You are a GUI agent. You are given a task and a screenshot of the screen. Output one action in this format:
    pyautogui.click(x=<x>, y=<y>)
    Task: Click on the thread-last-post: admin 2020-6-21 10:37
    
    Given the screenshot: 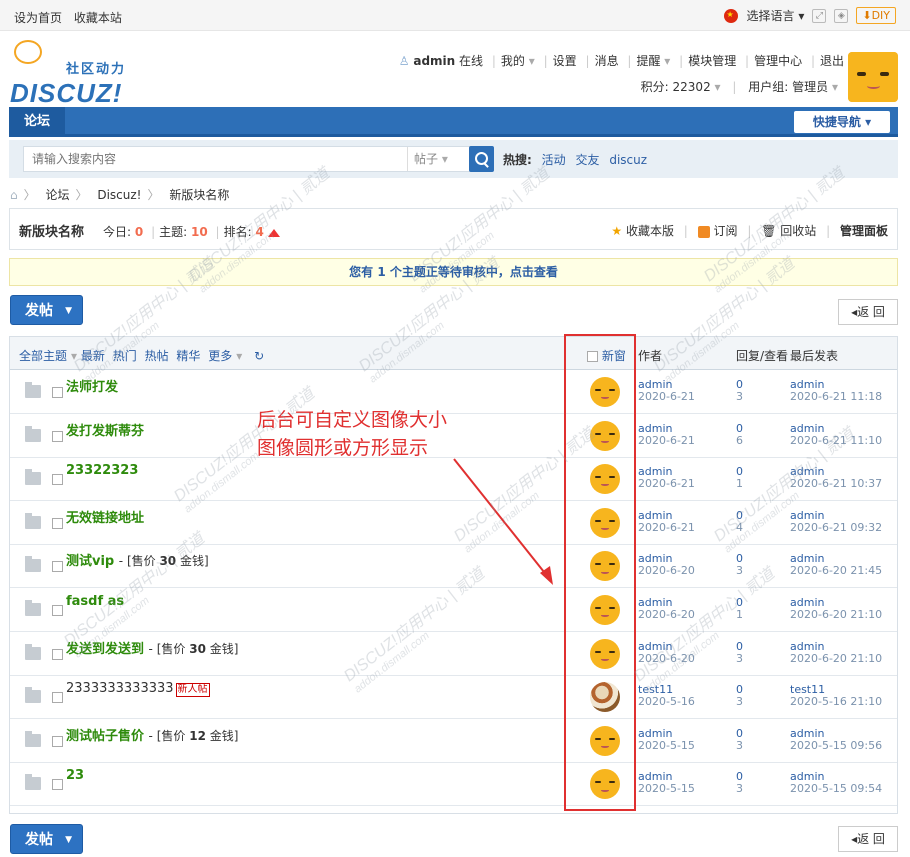 What is the action you would take?
    pyautogui.click(x=836, y=478)
    